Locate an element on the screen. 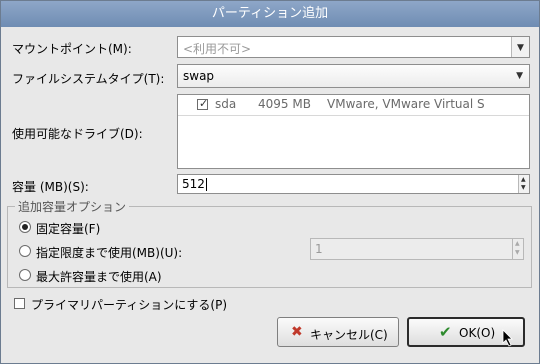  filesystem-value: swap is located at coordinates (199, 76).